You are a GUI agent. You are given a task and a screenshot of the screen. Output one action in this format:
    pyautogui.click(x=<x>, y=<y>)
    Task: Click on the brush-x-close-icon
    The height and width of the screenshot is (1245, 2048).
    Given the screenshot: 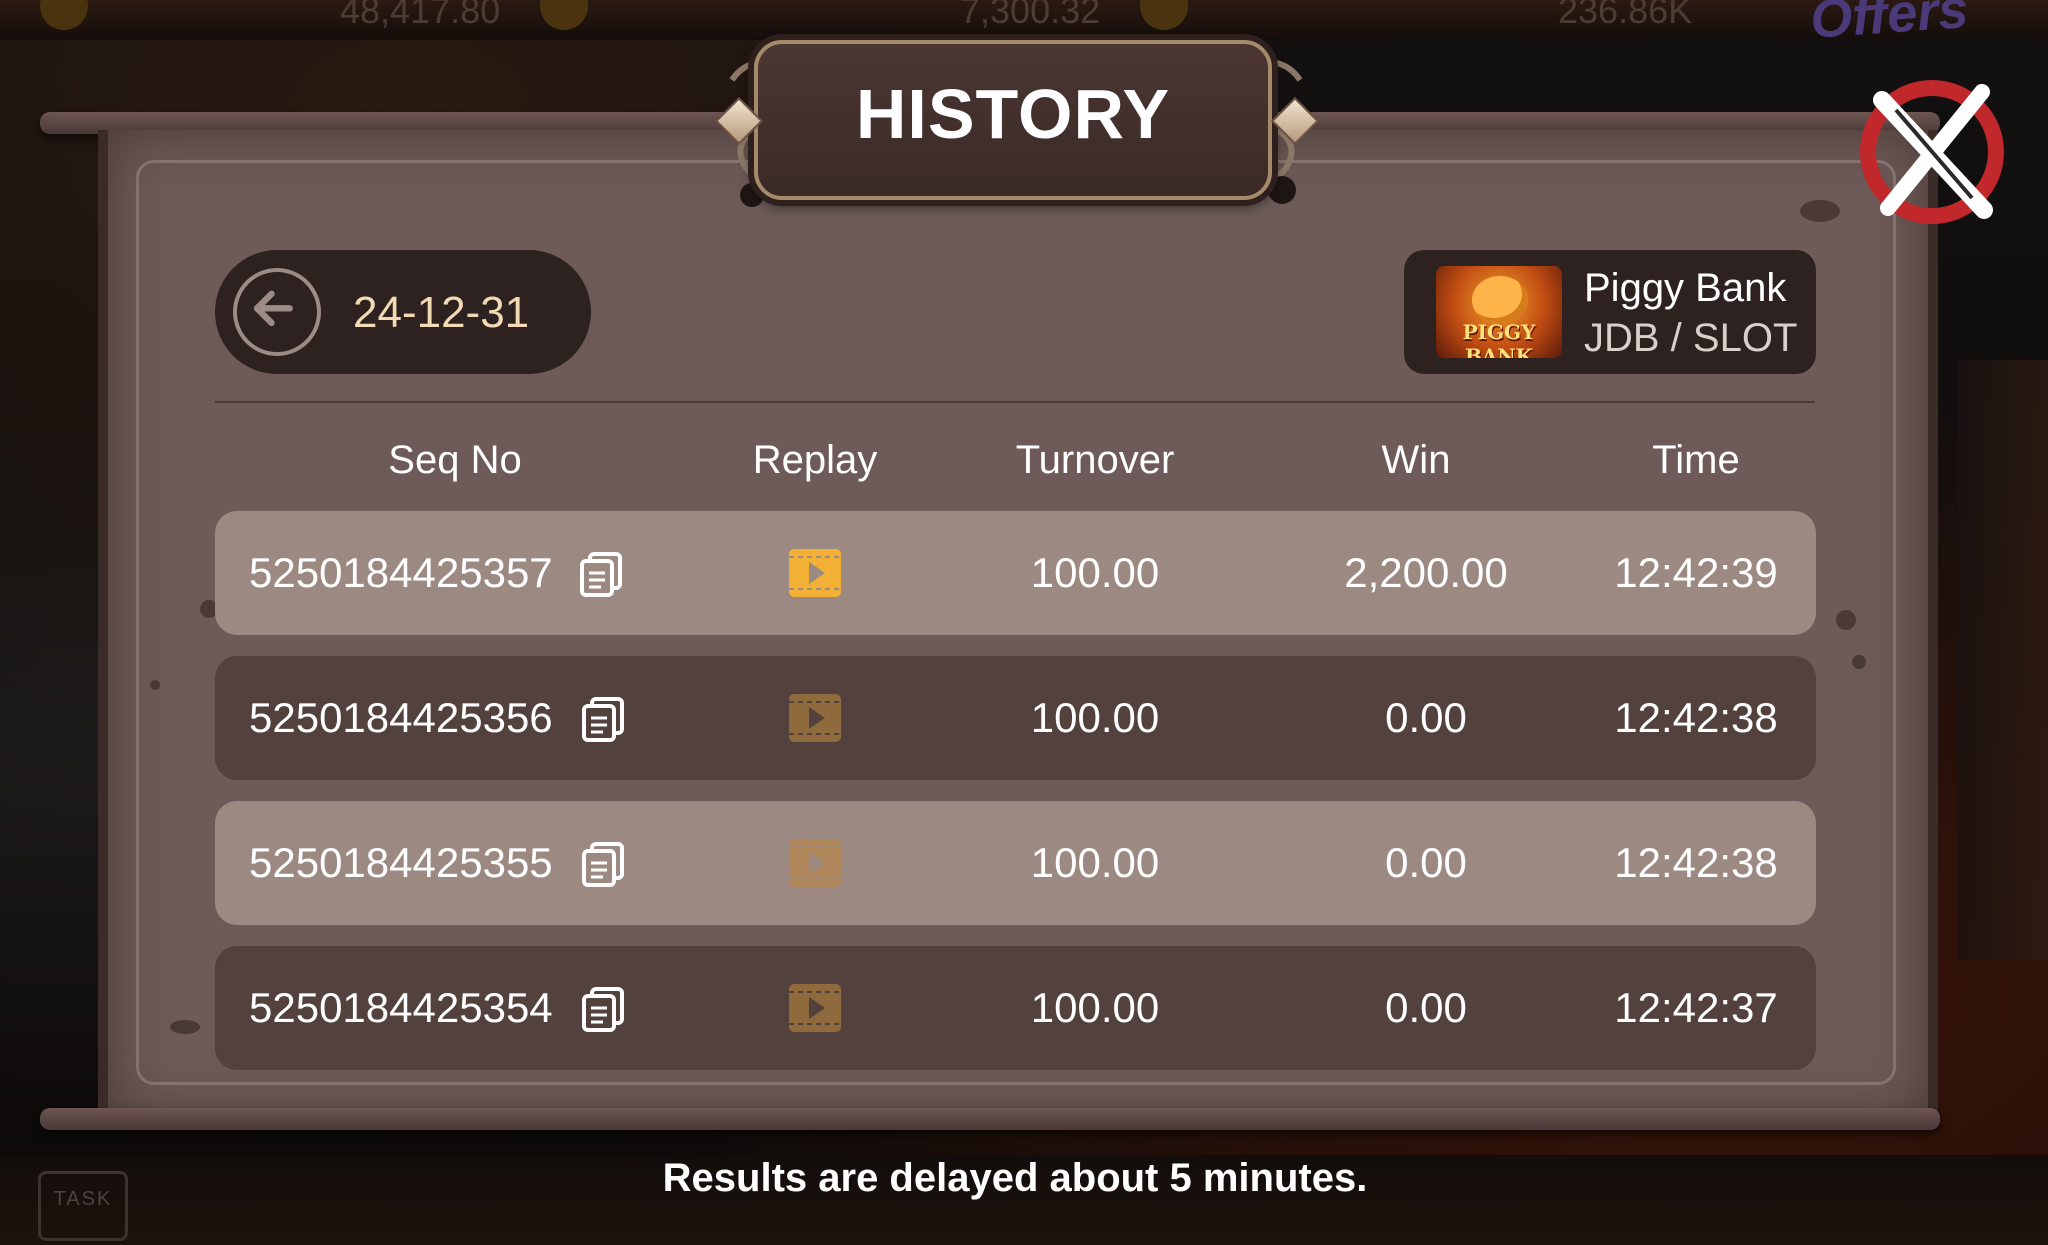 What is the action you would take?
    pyautogui.click(x=1932, y=152)
    